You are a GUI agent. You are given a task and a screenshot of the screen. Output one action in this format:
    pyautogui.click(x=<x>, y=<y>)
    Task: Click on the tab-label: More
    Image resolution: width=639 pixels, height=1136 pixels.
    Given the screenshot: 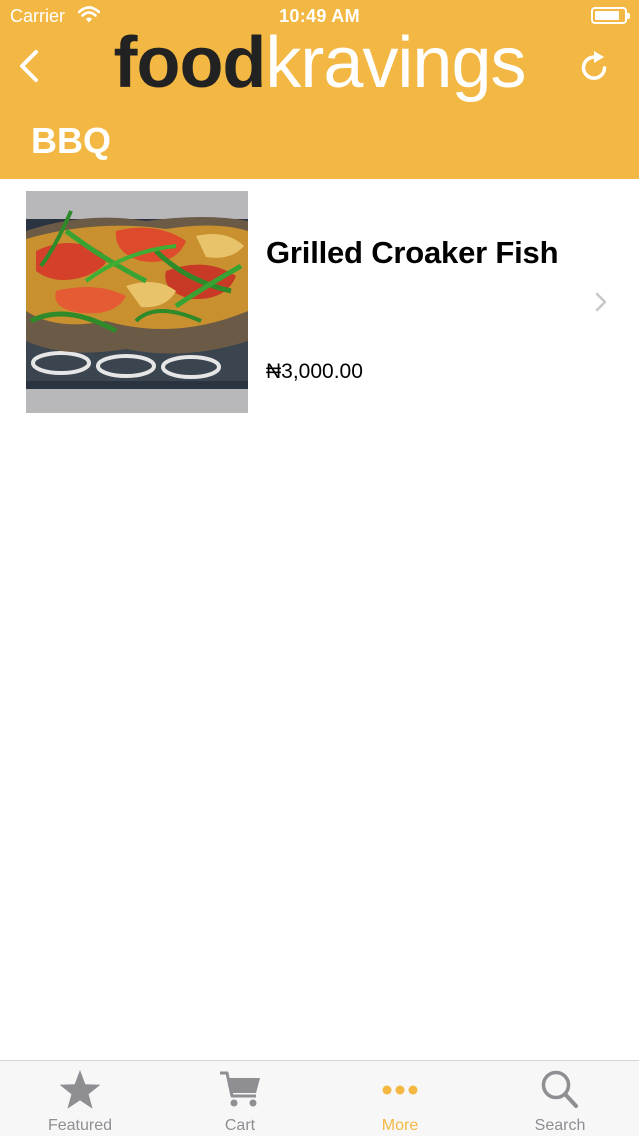 What is the action you would take?
    pyautogui.click(x=400, y=1125)
    